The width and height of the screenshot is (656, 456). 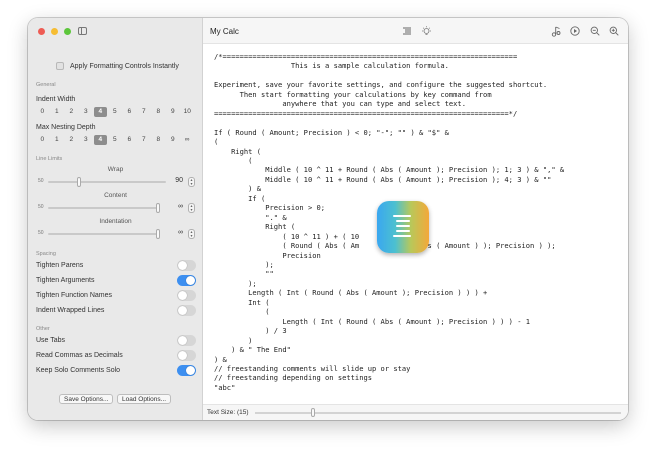 I want to click on toggle-row-commas-decimals: Read Commas as Decimals, so click(x=116, y=356).